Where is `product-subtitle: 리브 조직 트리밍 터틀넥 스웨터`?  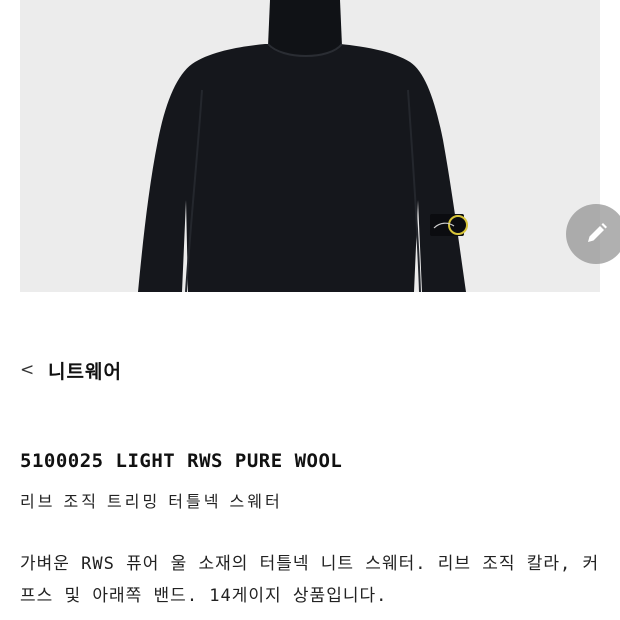
product-subtitle: 리브 조직 트리밍 터틀넥 스웨터 is located at coordinates (151, 501).